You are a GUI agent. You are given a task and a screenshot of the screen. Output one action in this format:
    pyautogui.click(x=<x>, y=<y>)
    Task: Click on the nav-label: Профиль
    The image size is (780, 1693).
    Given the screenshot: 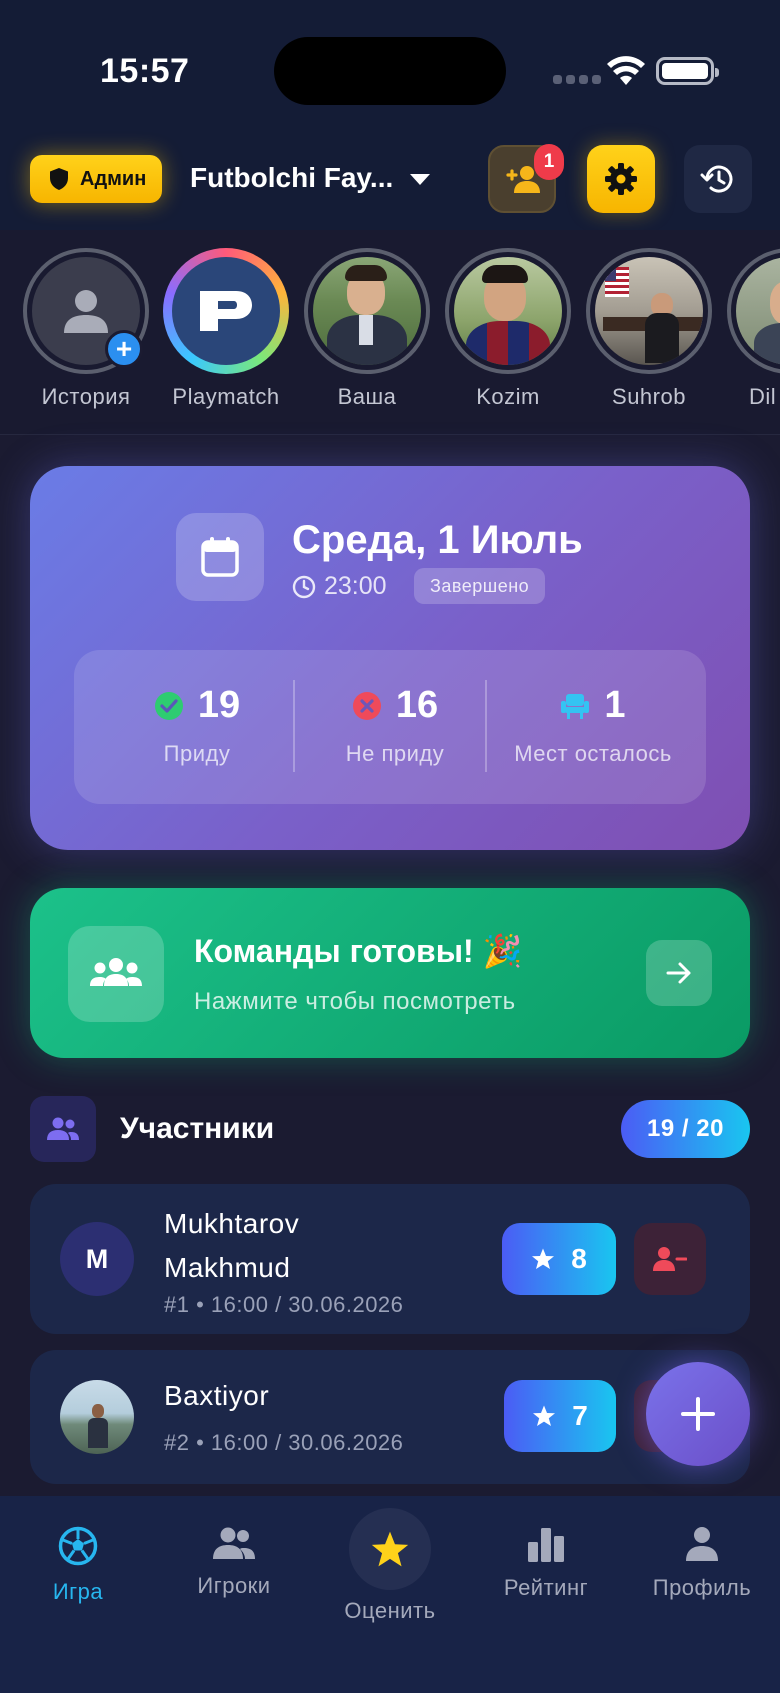 What is the action you would take?
    pyautogui.click(x=702, y=1587)
    